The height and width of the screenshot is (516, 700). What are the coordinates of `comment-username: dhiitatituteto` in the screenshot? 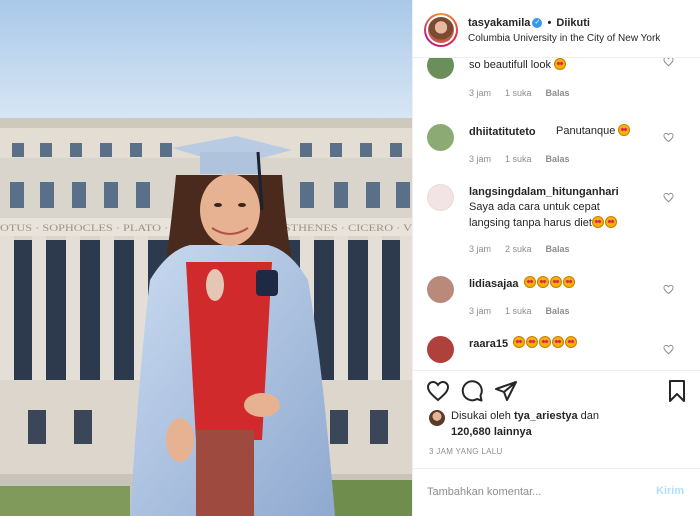 It's located at (502, 132).